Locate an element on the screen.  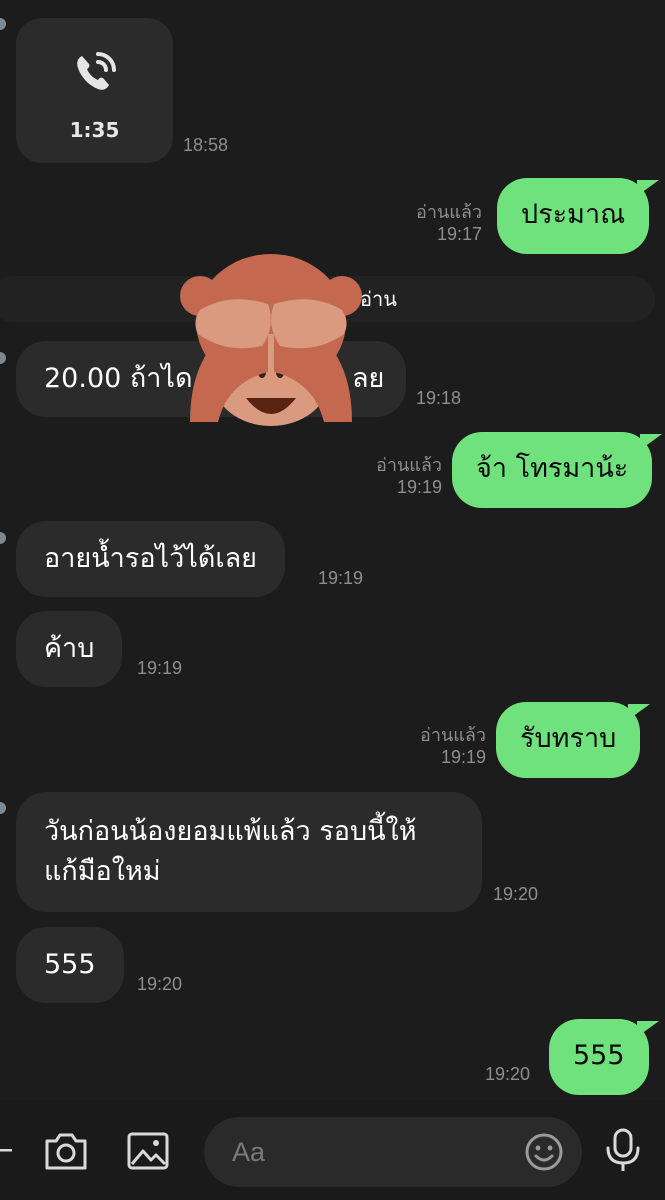
outgoing-message: จ้า โทรมาน้ะ is located at coordinates (557, 470).